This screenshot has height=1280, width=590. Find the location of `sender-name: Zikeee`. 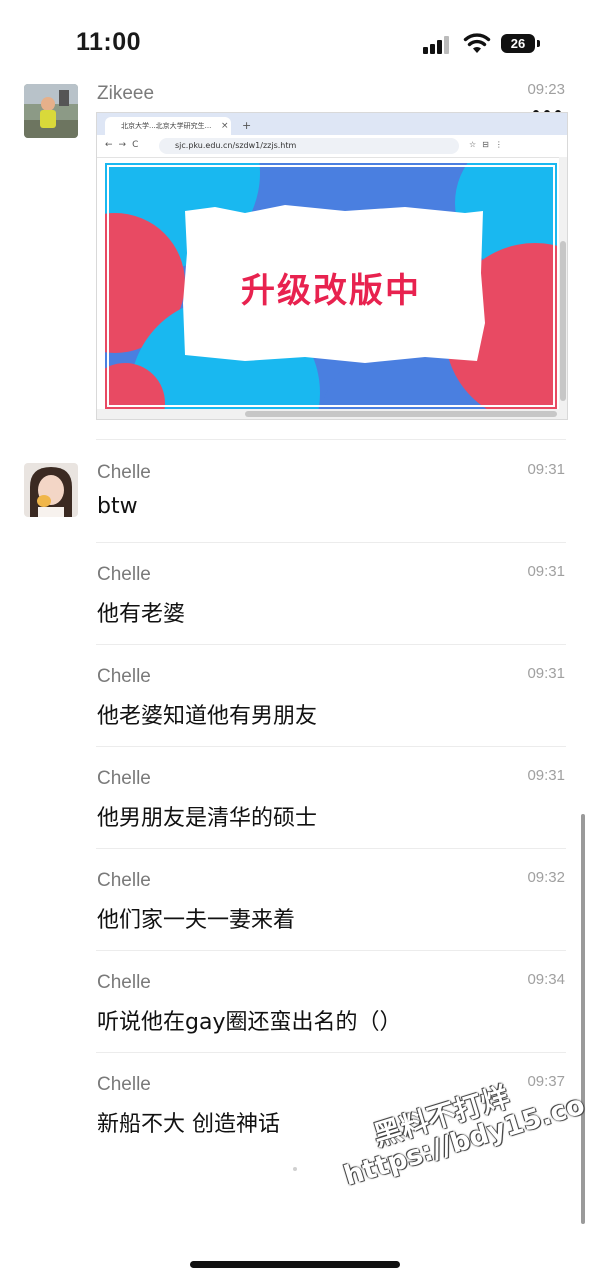

sender-name: Zikeee is located at coordinates (126, 93).